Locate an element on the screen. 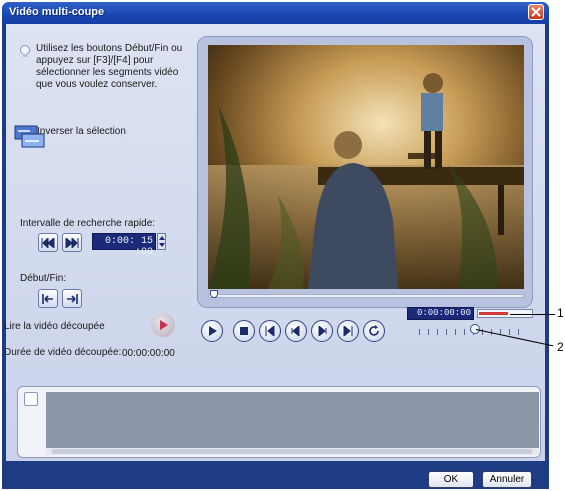 Image resolution: width=565 pixels, height=491 pixels. previous-frame-button is located at coordinates (296, 331).